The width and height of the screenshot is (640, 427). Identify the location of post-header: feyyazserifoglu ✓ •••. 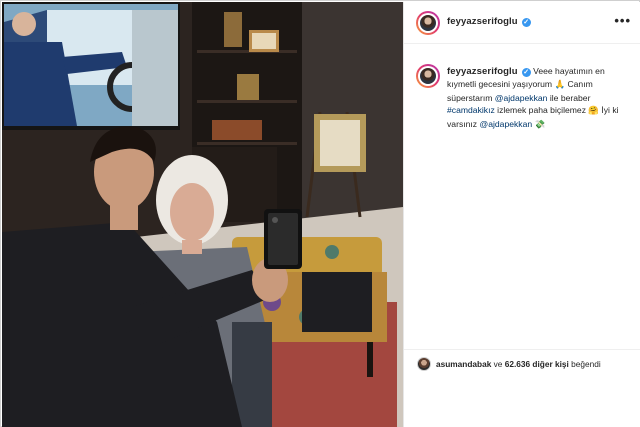
(522, 23).